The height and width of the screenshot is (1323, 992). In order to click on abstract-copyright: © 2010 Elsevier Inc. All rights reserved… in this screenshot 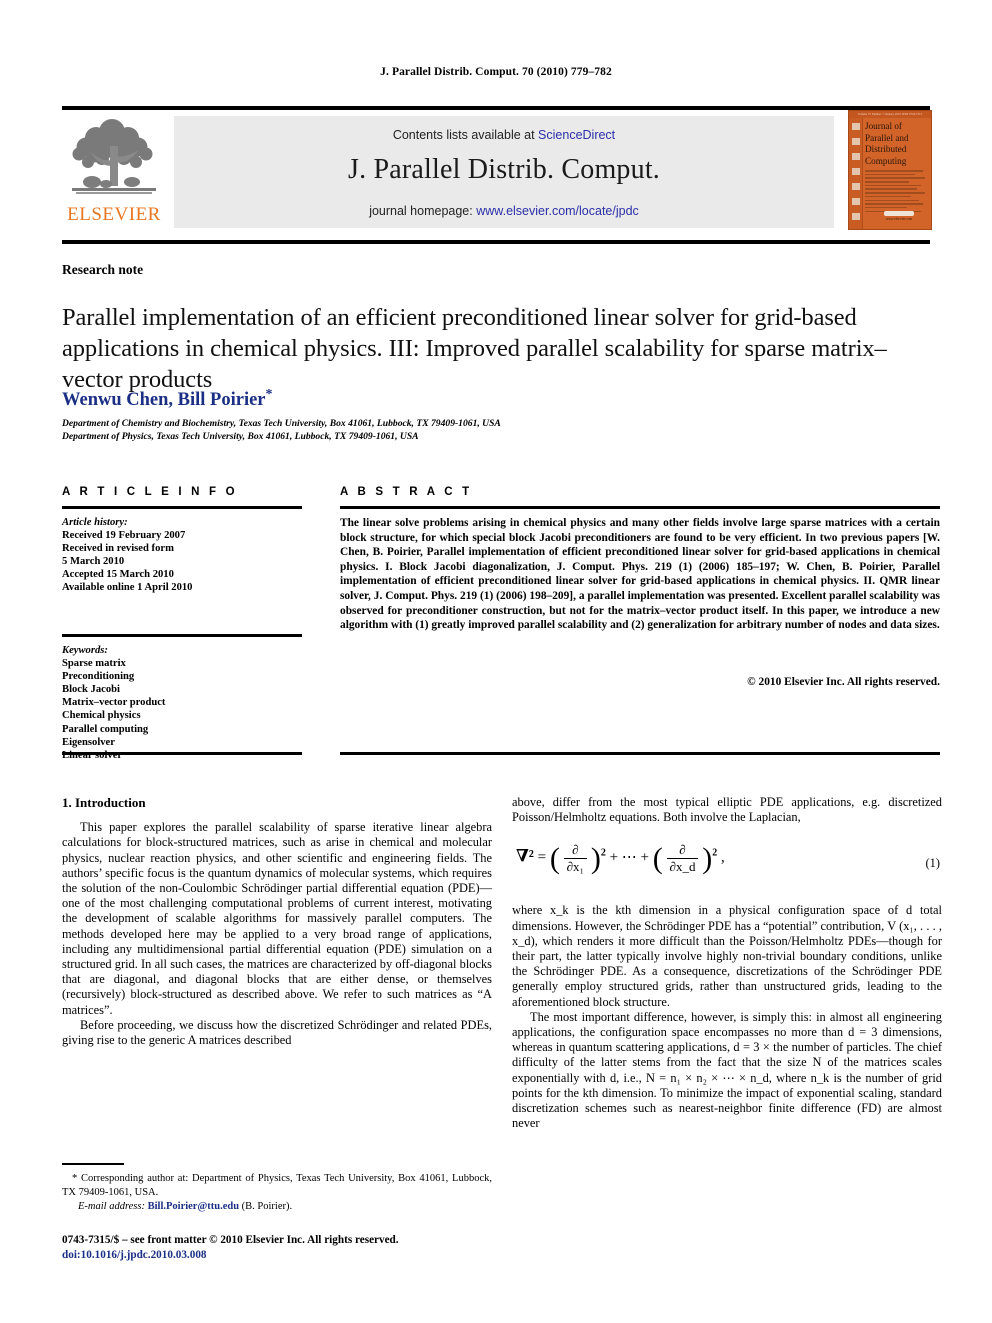, I will do `click(843, 682)`.